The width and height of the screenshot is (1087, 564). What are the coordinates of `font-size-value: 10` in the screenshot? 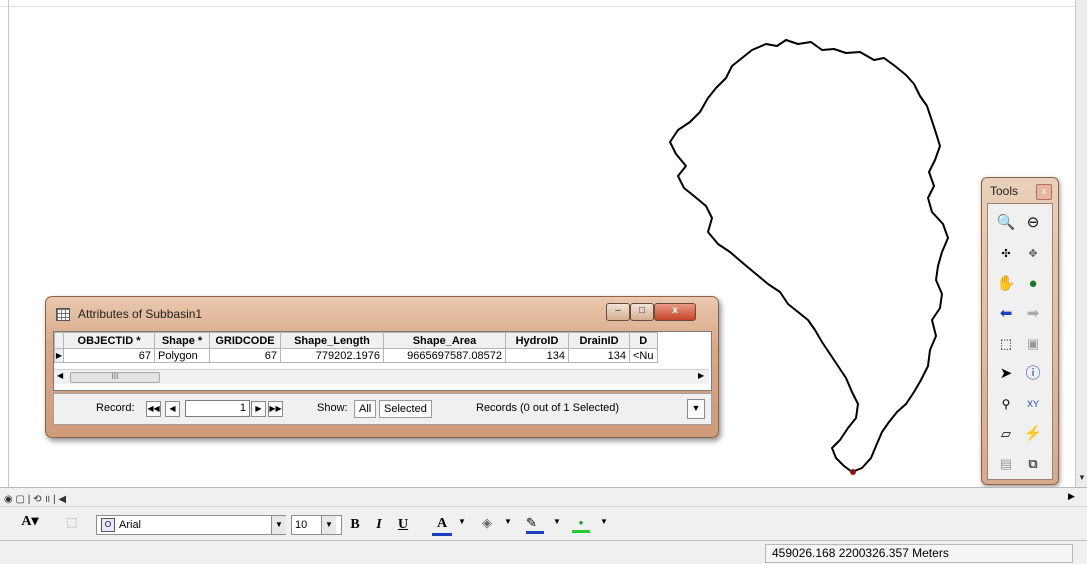 It's located at (301, 525).